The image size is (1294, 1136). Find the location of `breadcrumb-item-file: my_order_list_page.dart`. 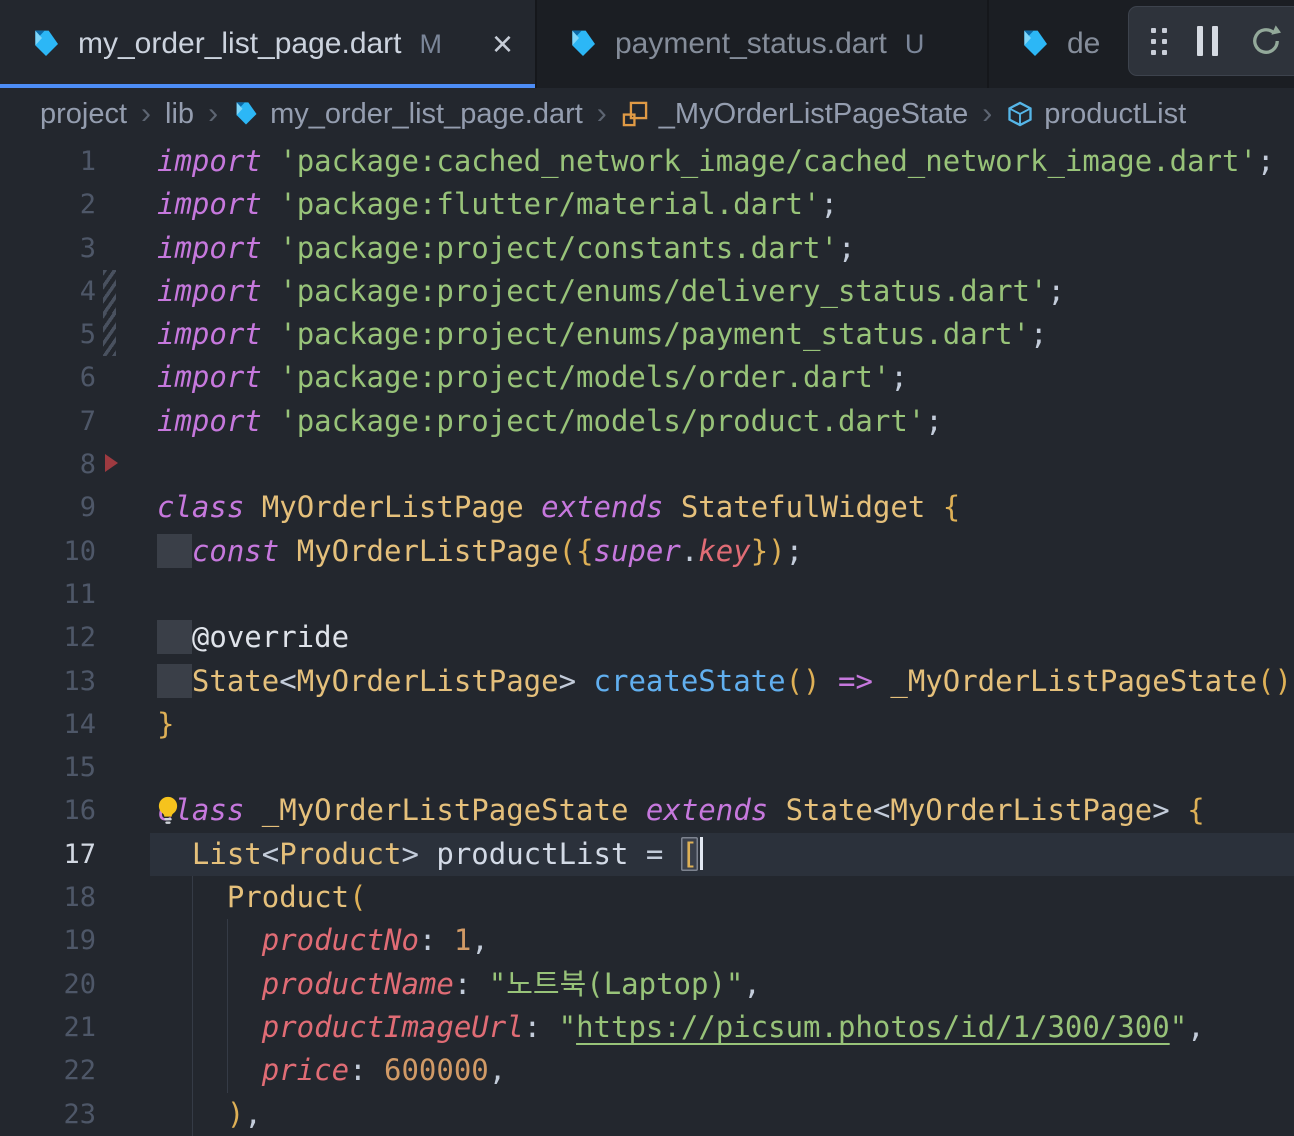

breadcrumb-item-file: my_order_list_page.dart is located at coordinates (407, 114).